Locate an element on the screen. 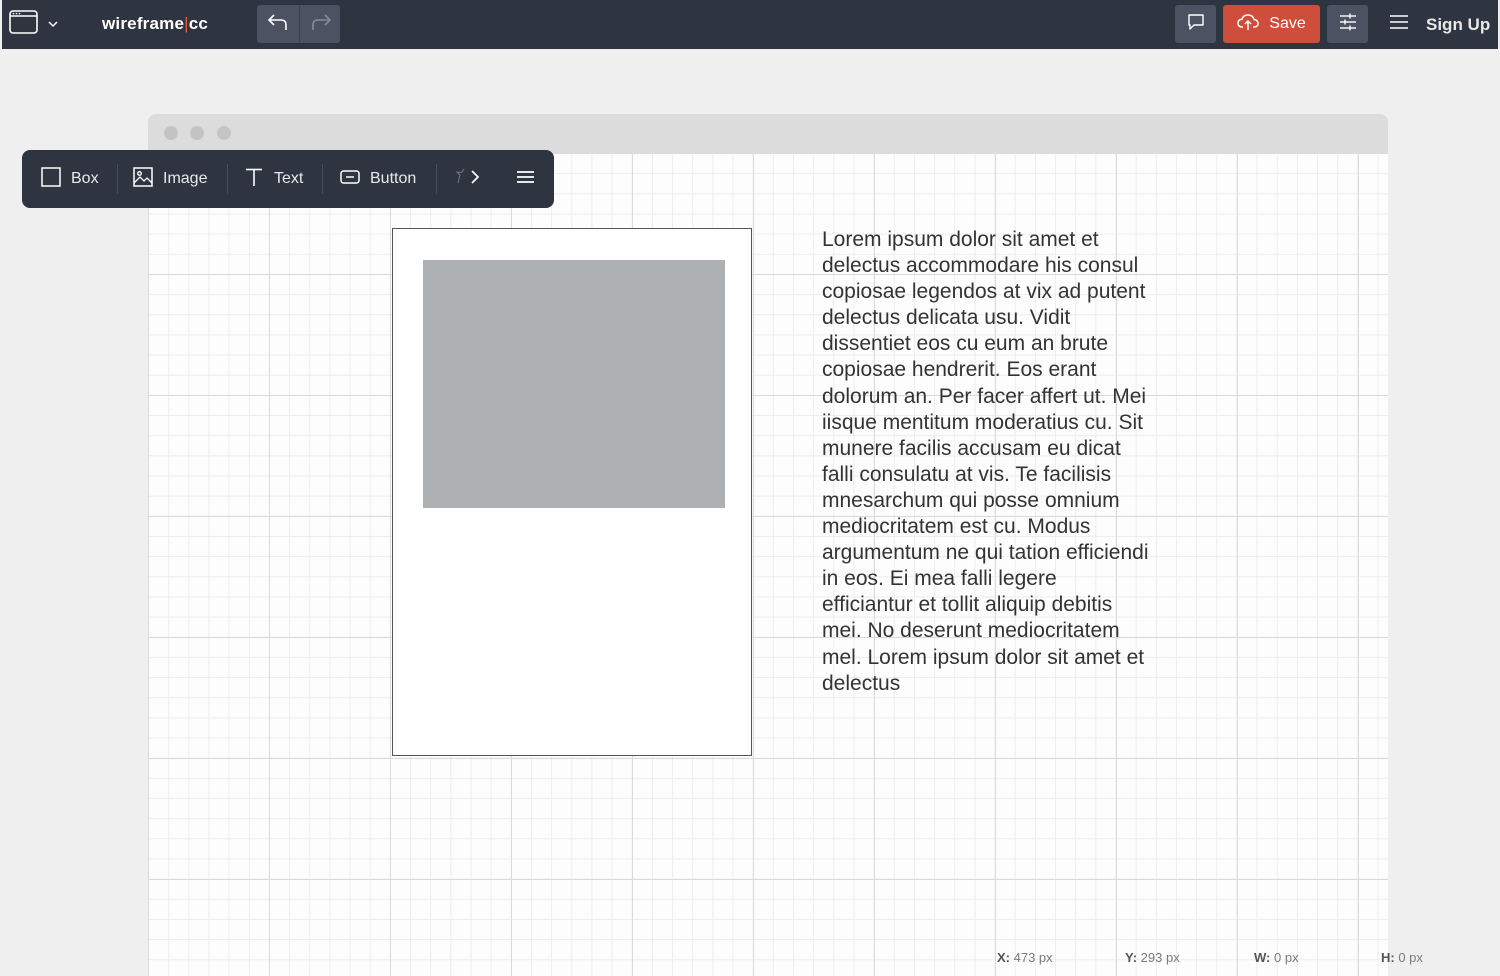 The image size is (1500, 976). toolbar-box-label: Box is located at coordinates (85, 178).